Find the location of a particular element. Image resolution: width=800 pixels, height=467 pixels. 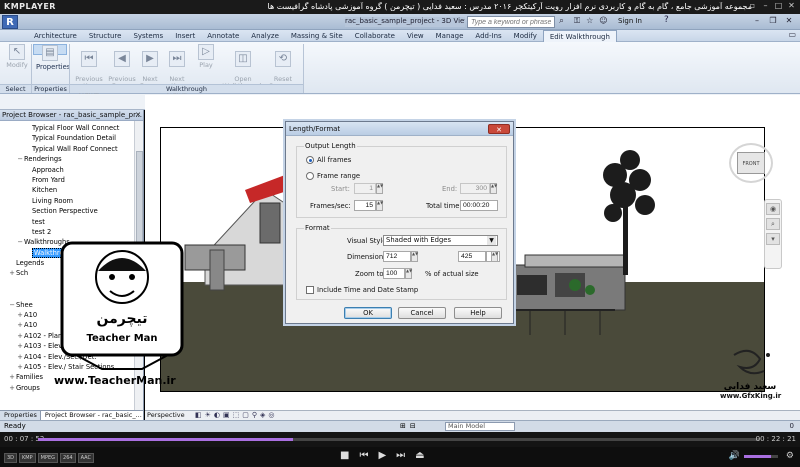

ok-button: OK is located at coordinates (368, 313).